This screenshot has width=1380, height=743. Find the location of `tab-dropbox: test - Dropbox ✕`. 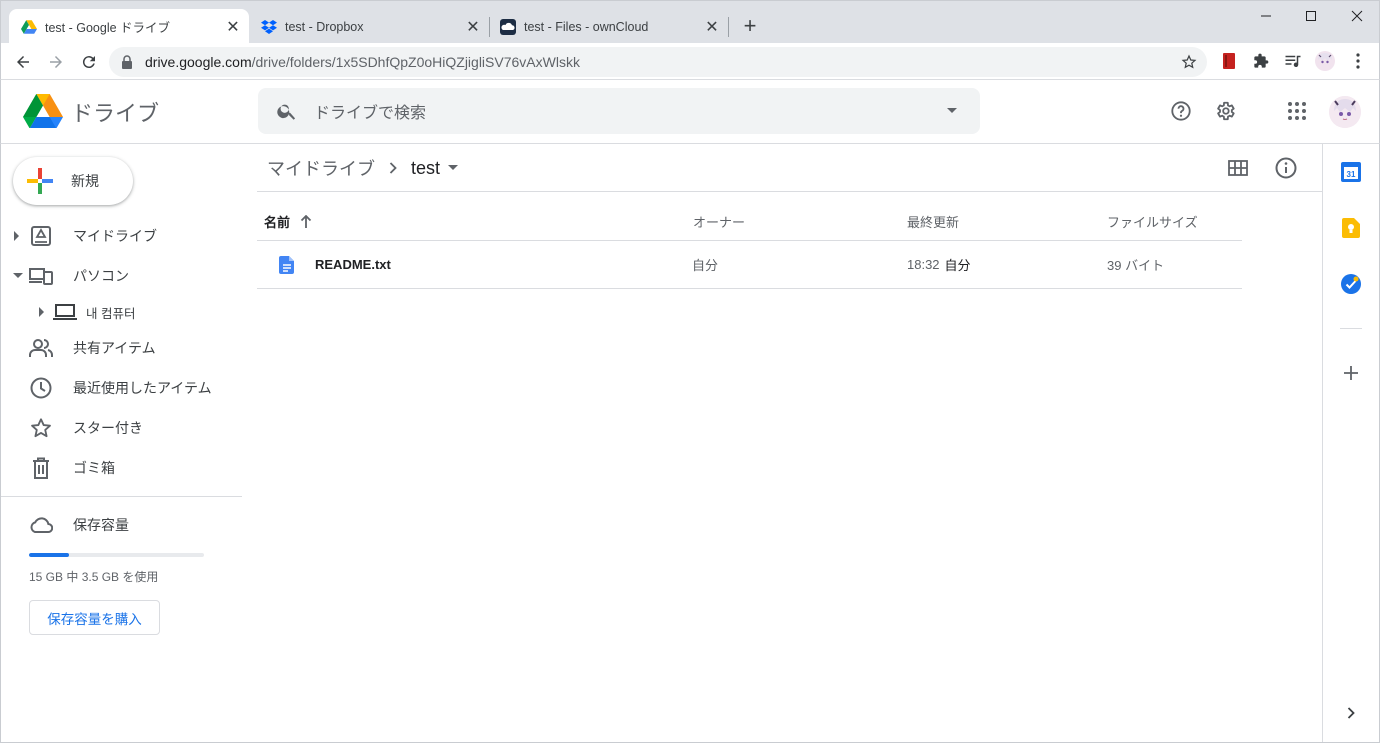

tab-dropbox: test - Dropbox ✕ is located at coordinates (369, 26).